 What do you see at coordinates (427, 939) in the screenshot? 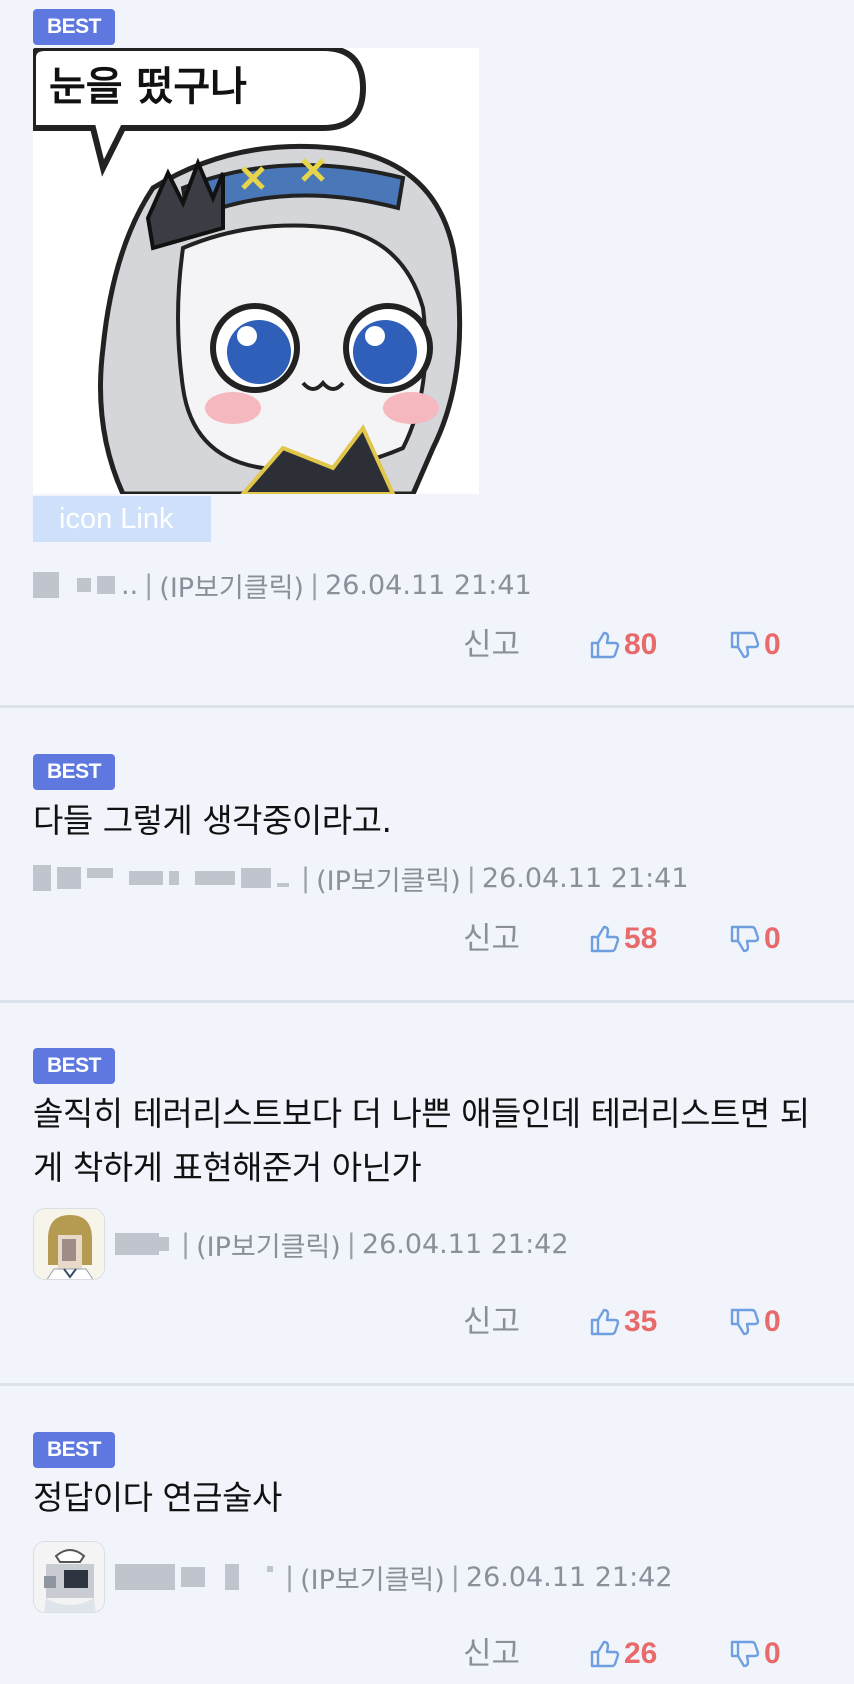
I see `comment-actions: 신고 58 0` at bounding box center [427, 939].